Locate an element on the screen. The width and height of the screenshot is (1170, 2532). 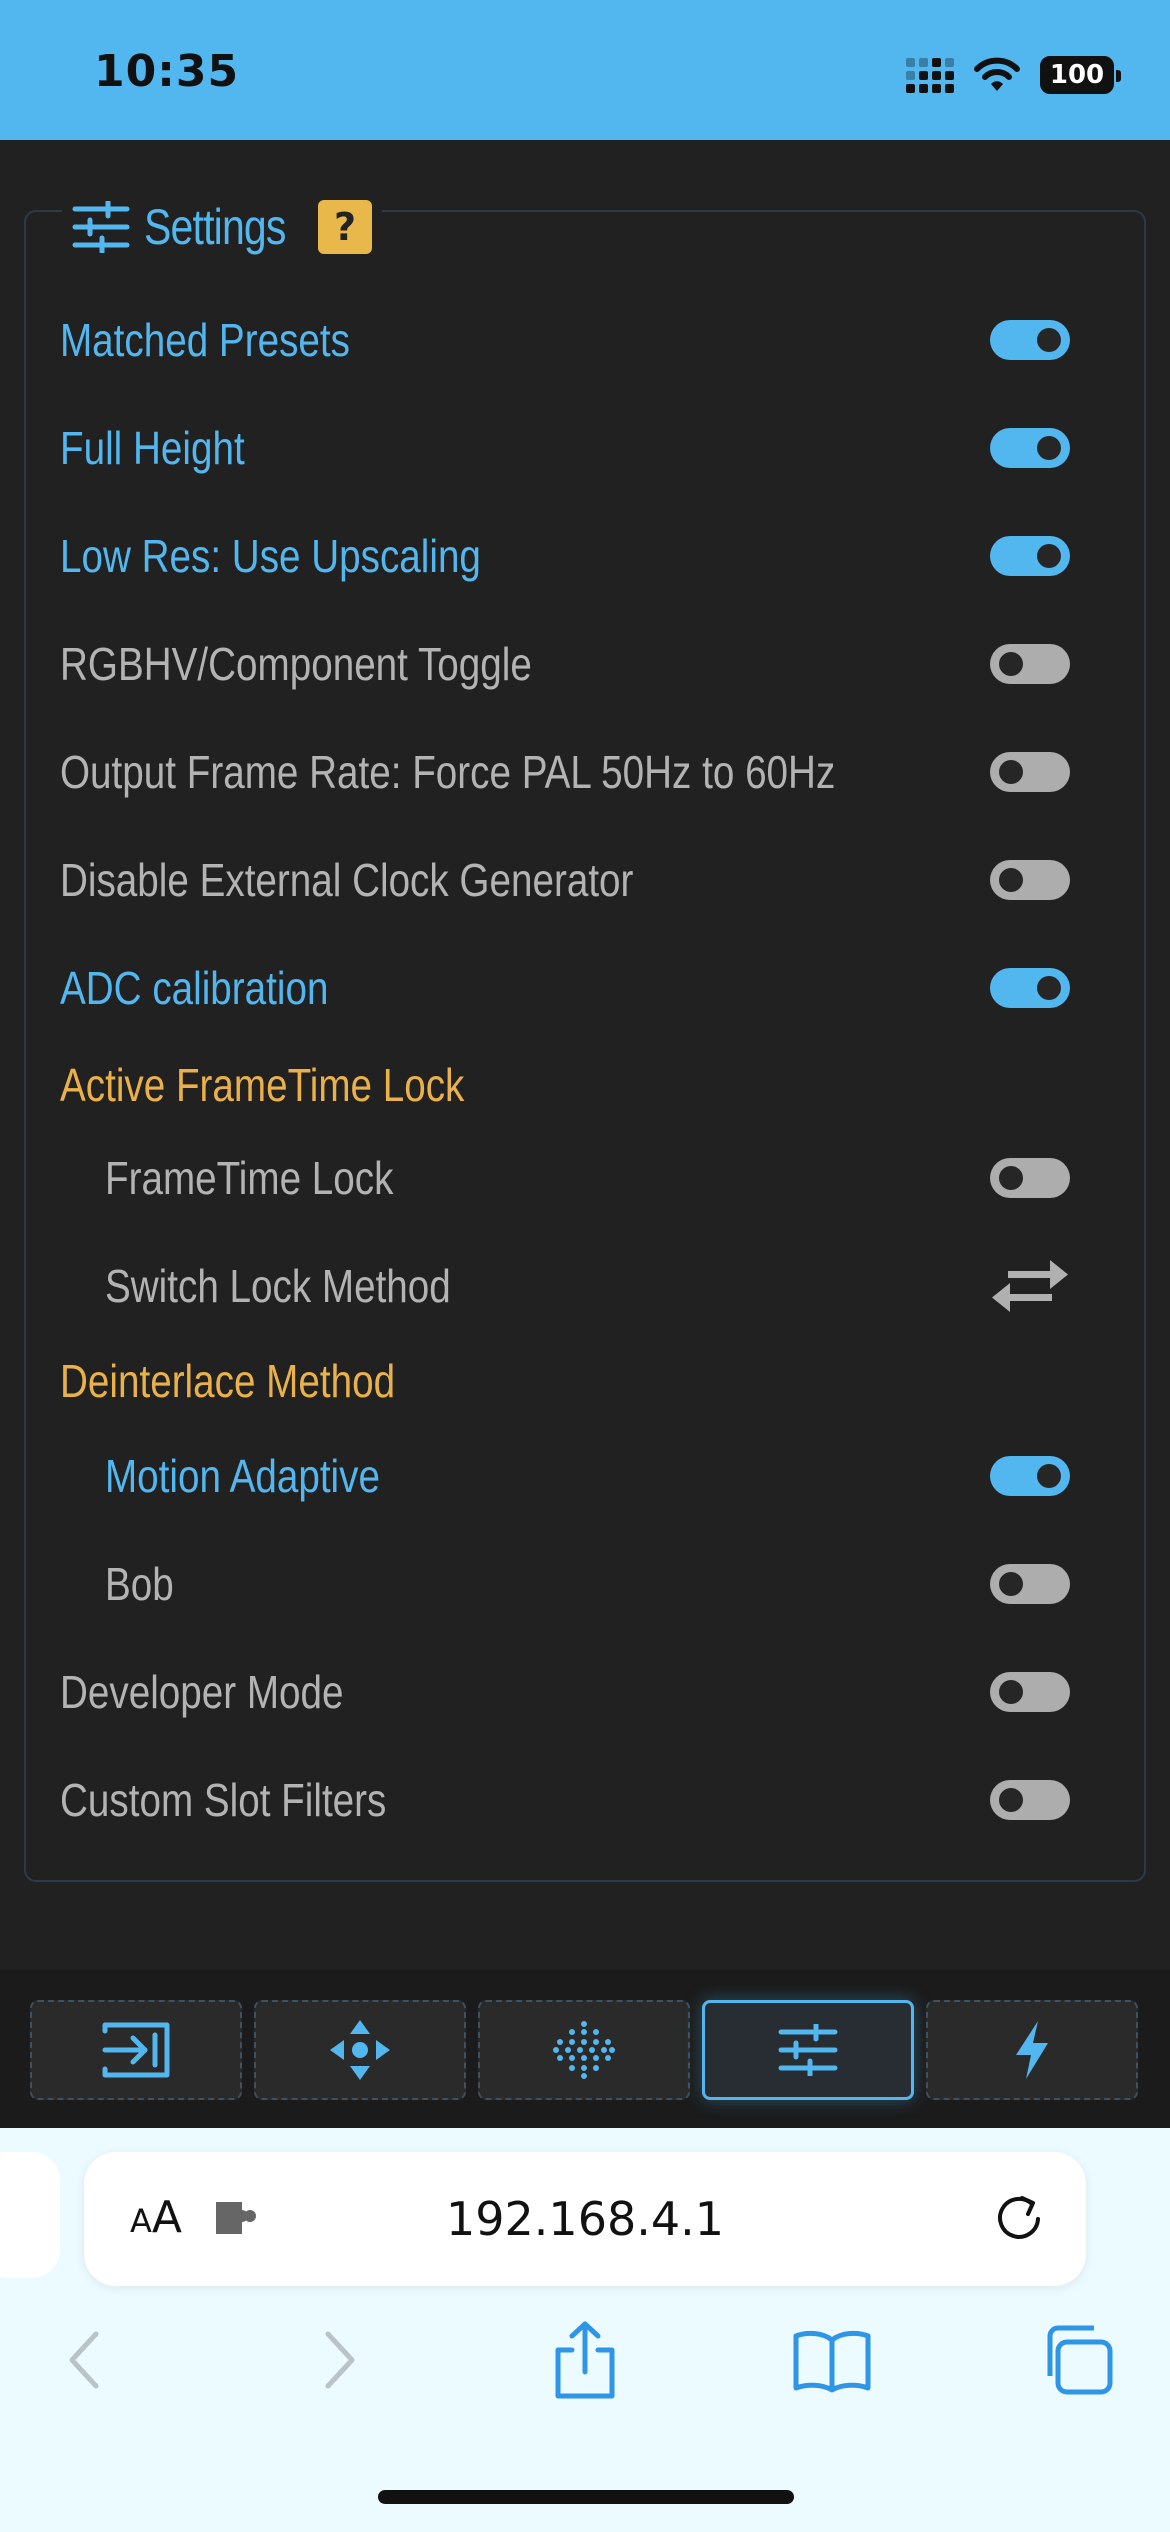
battery-level: 100 is located at coordinates (1077, 75).